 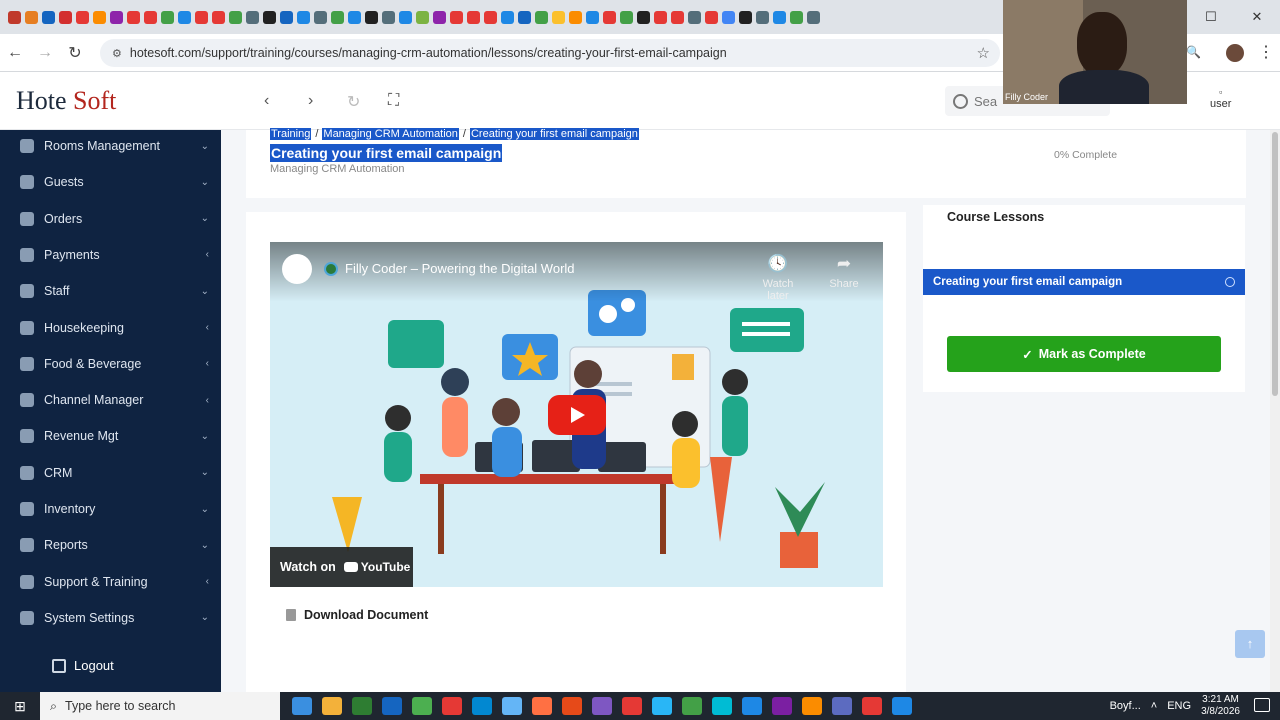 I want to click on user-avatar: ▫ user, so click(x=1220, y=98).